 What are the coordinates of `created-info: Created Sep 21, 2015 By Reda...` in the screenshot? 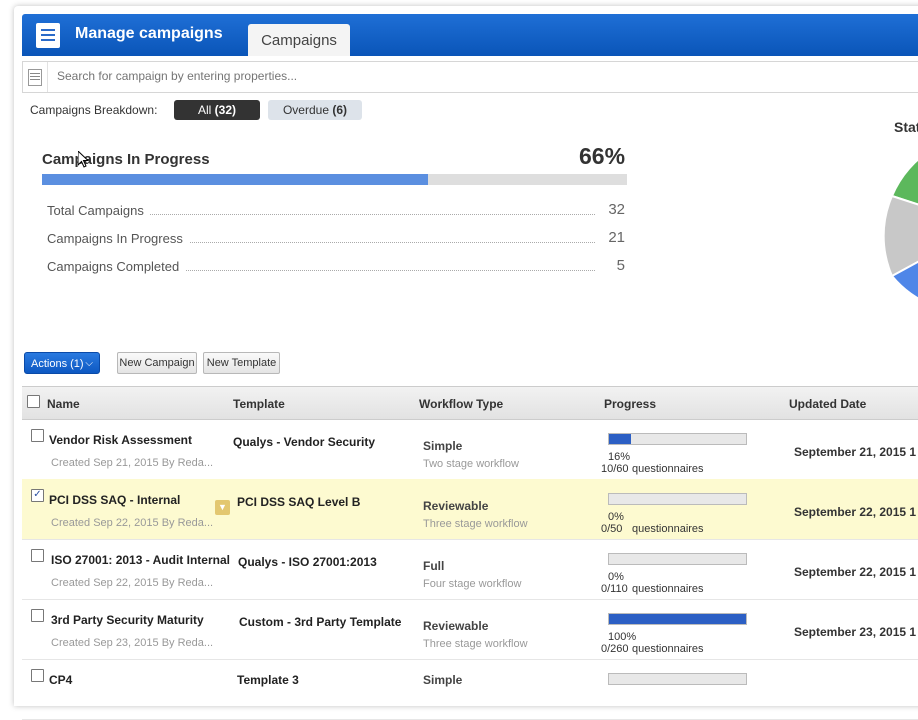 It's located at (132, 463).